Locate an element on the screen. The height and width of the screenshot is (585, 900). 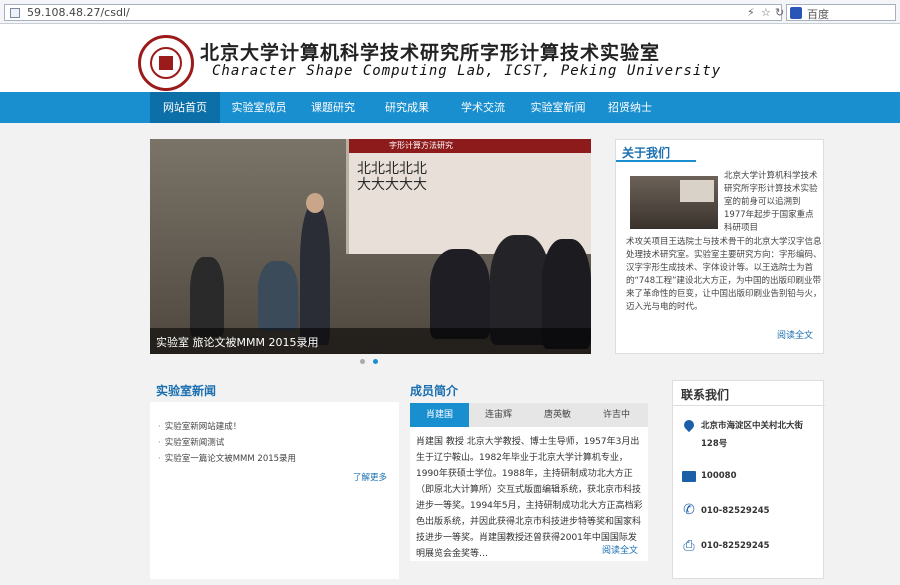
tab-member-2: 连宙辉 is located at coordinates (498, 415).